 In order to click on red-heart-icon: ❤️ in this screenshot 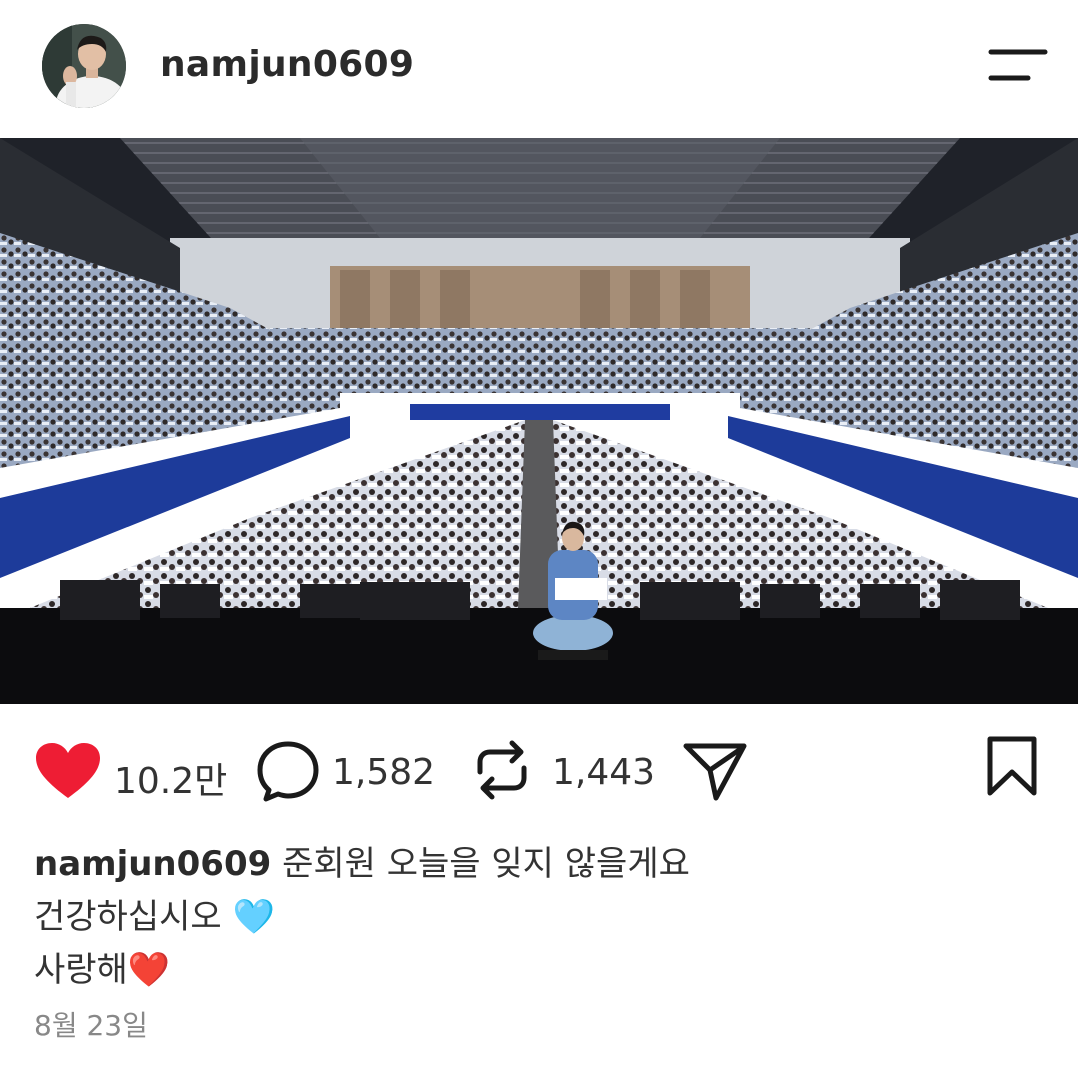, I will do `click(149, 970)`.